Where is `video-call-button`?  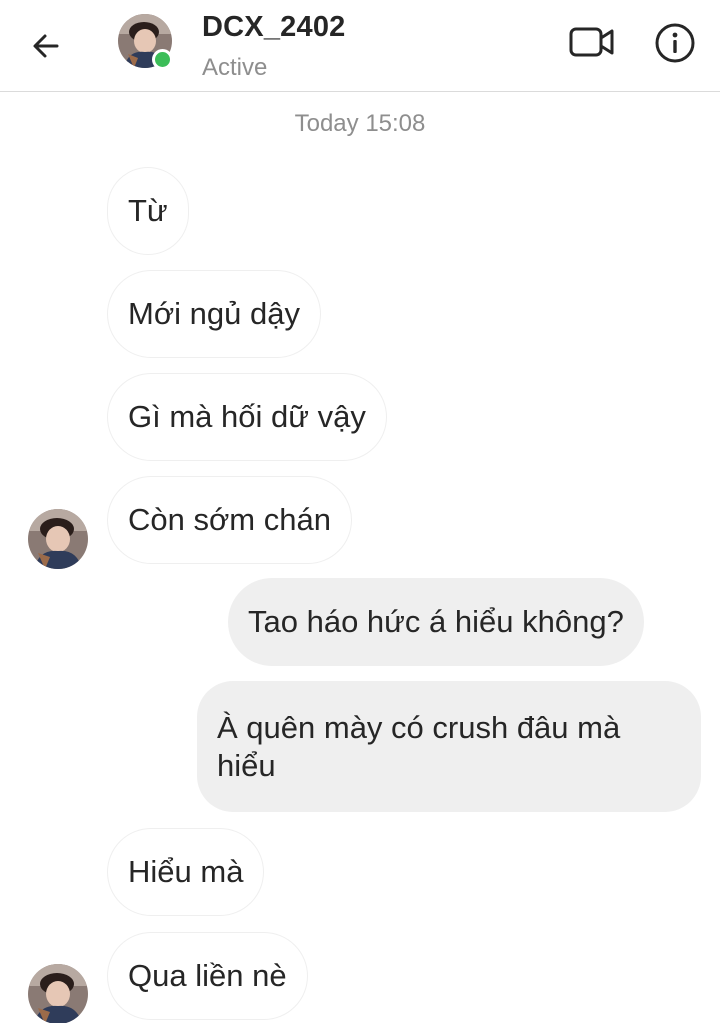 video-call-button is located at coordinates (592, 42).